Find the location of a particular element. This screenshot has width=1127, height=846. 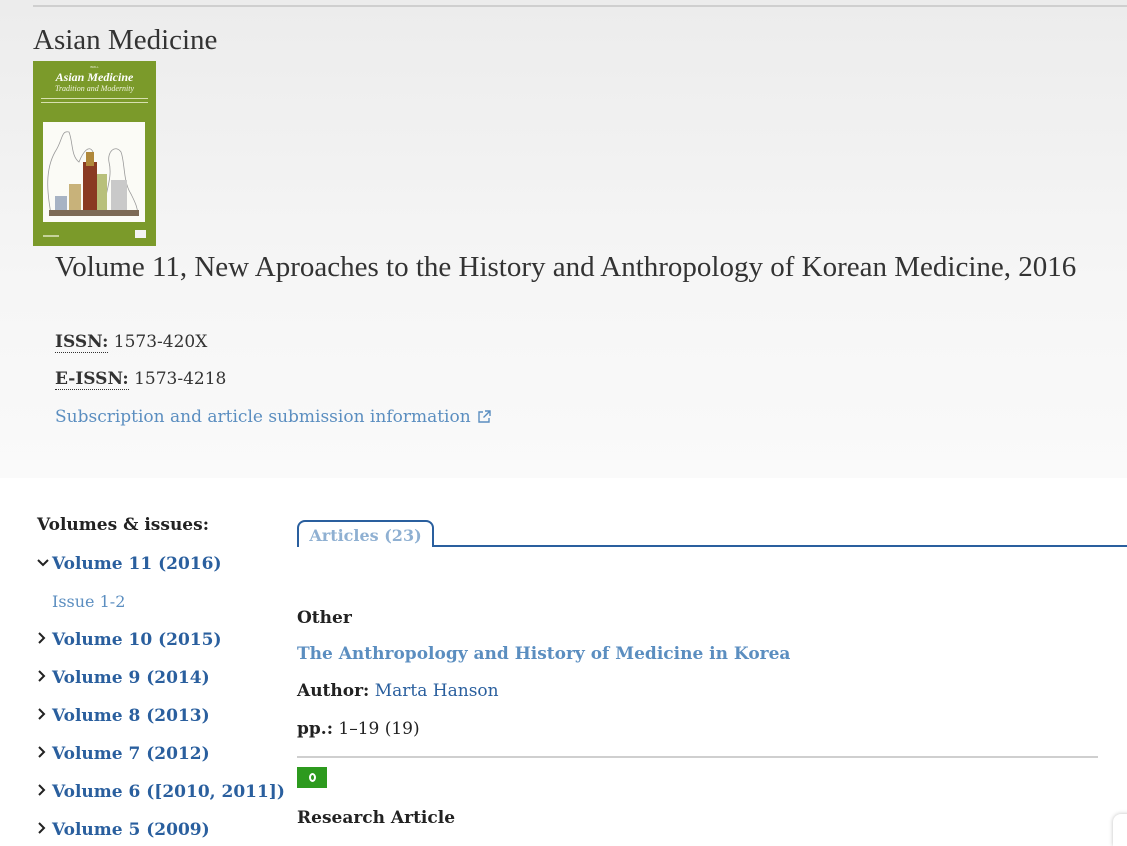

cover-publisher: BRILL is located at coordinates (94, 67).